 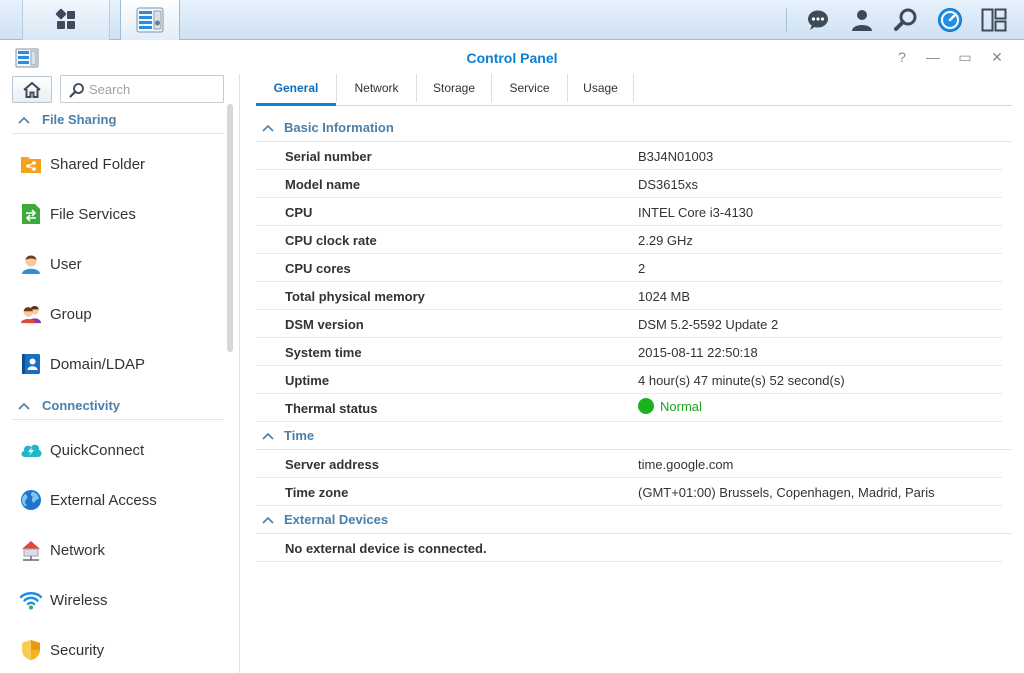 I want to click on info-label: Serial number, so click(x=328, y=156).